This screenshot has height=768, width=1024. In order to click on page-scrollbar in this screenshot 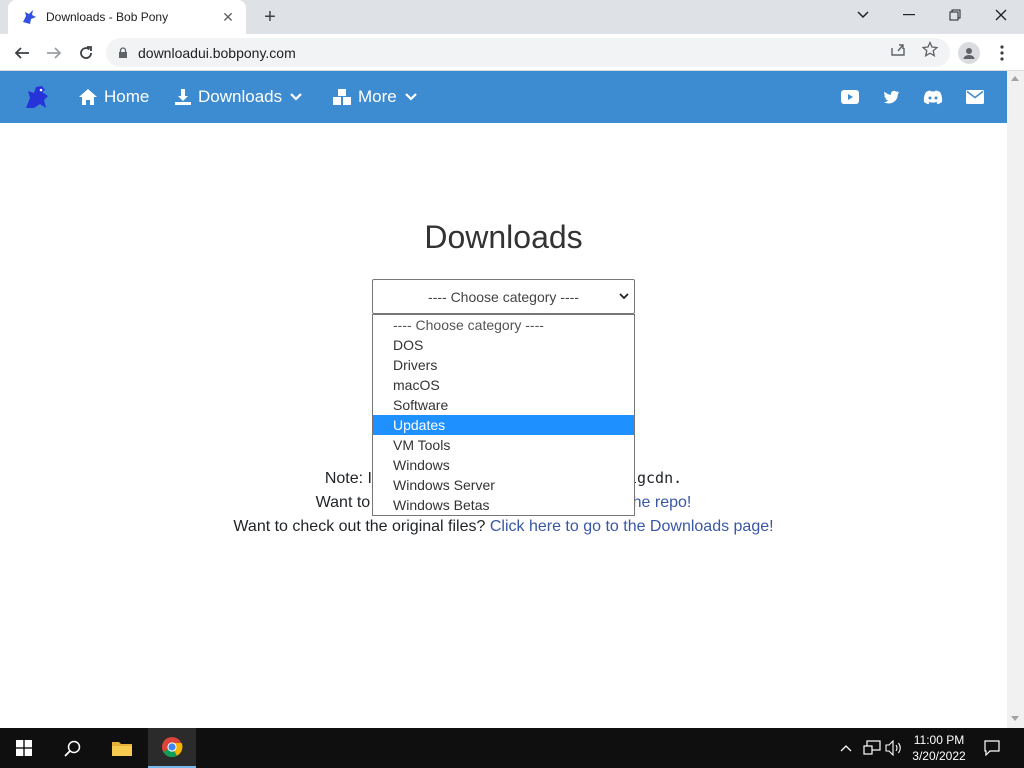, I will do `click(1015, 399)`.